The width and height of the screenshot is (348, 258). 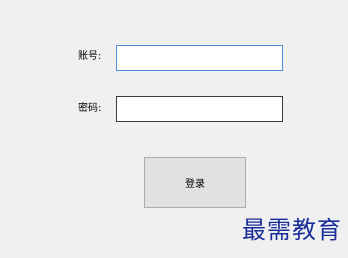 What do you see at coordinates (199, 58) in the screenshot?
I see `account-input` at bounding box center [199, 58].